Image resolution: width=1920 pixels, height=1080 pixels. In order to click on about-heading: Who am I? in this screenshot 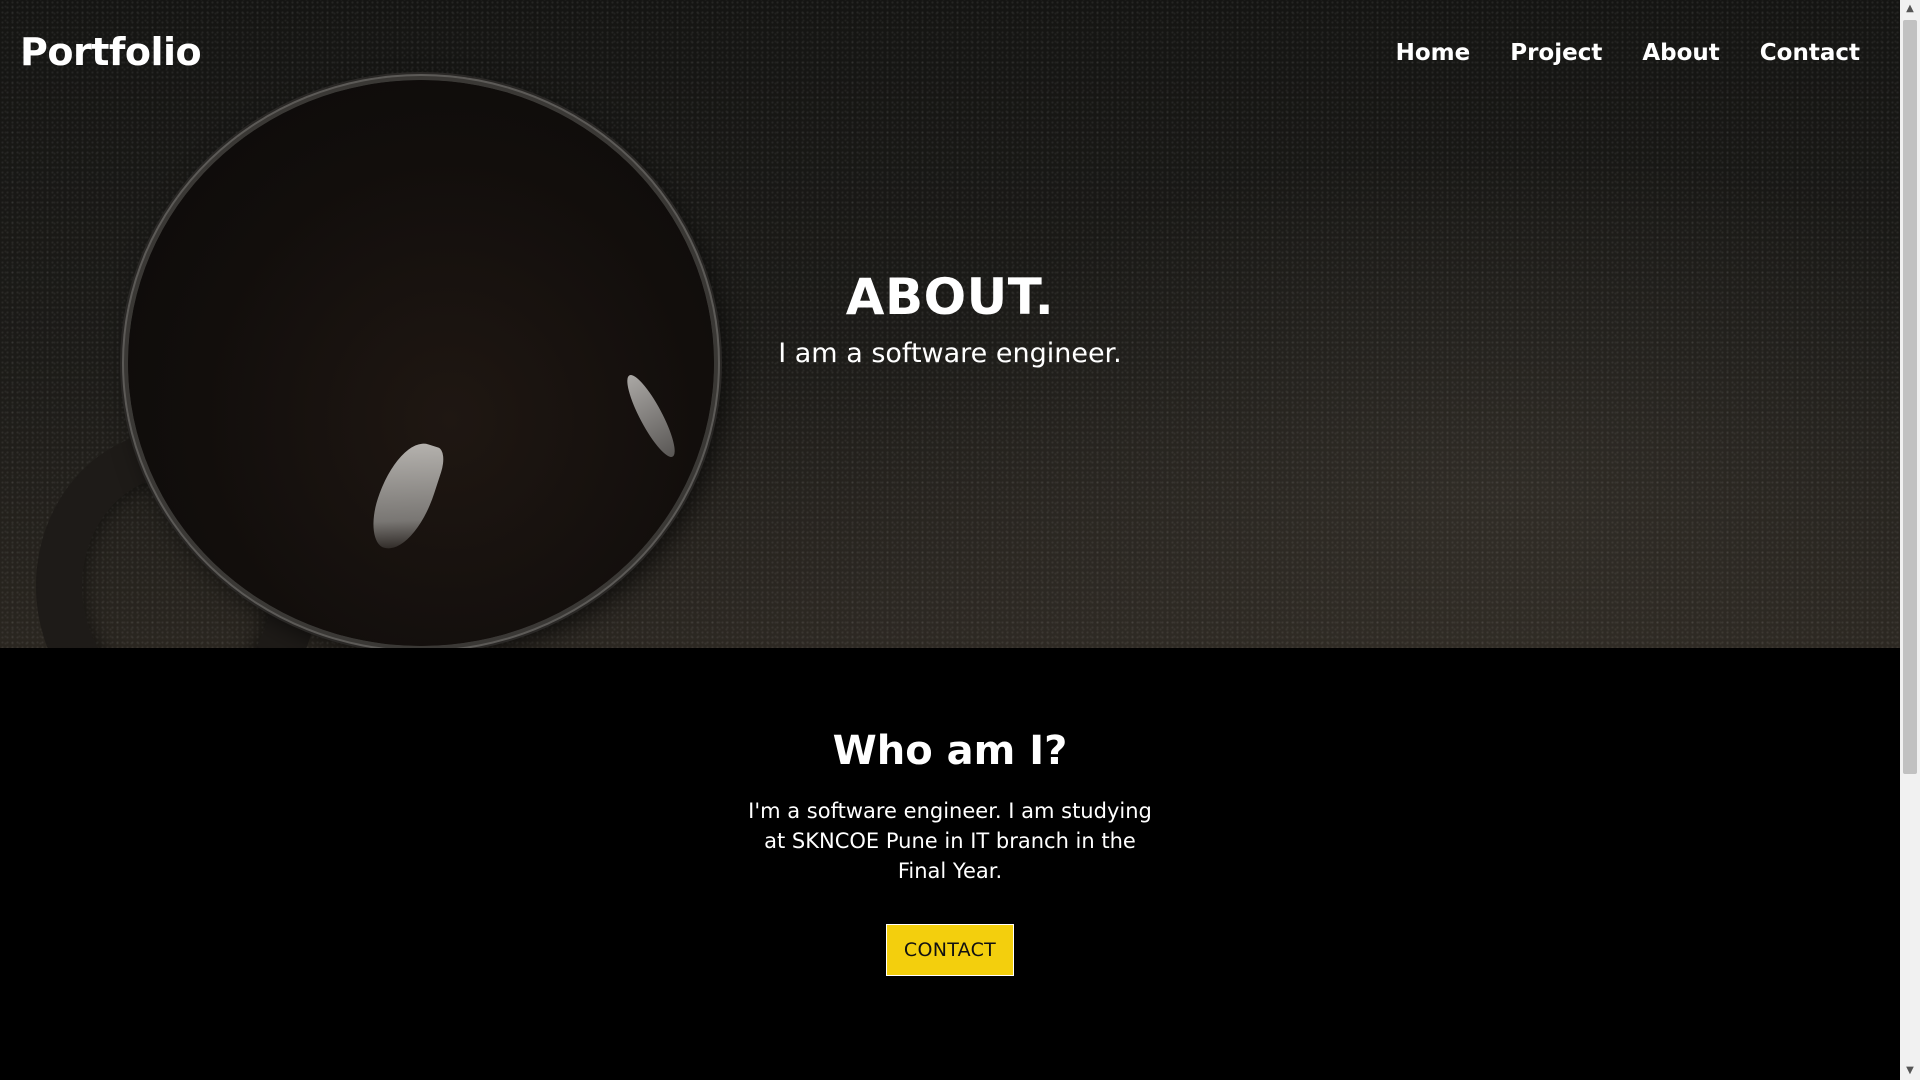, I will do `click(950, 751)`.